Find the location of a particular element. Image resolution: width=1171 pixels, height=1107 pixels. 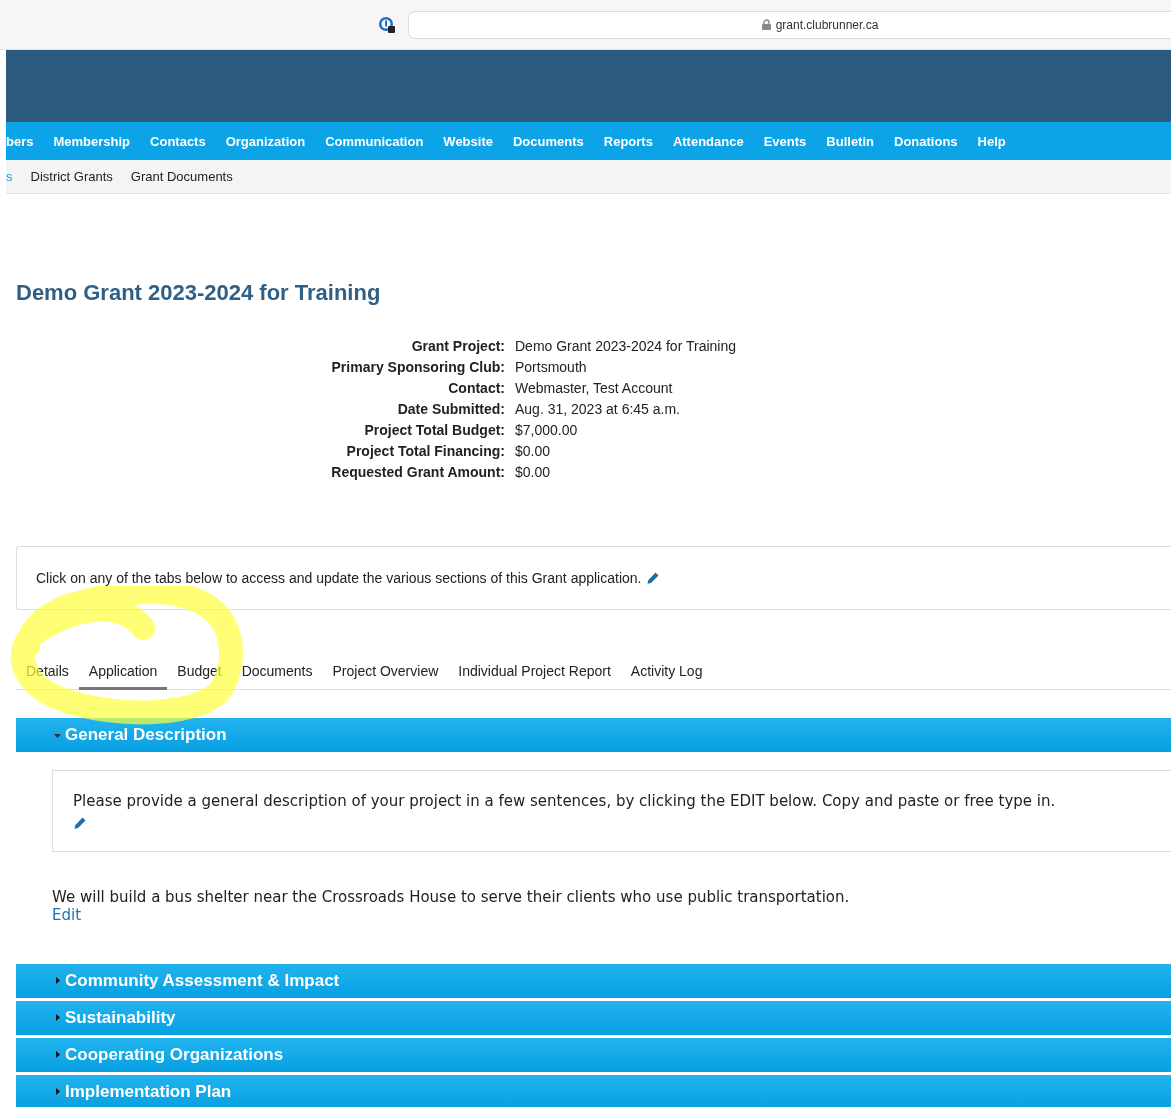

detail-value: $7,000.00 is located at coordinates (547, 430).